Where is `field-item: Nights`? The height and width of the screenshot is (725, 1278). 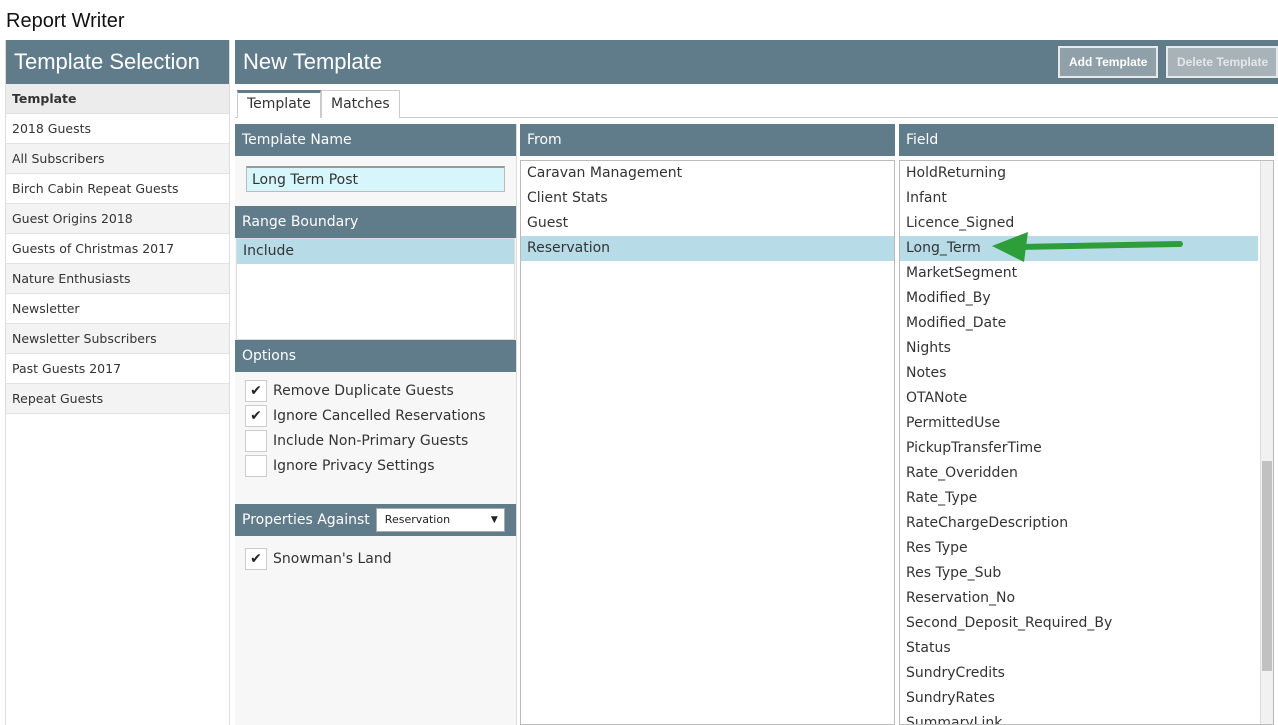 field-item: Nights is located at coordinates (1079, 348).